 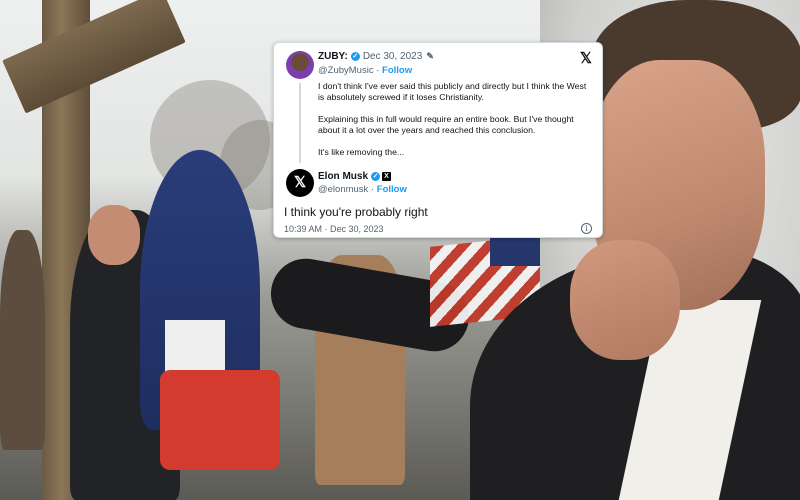 I want to click on zuby-avatar, so click(x=300, y=65).